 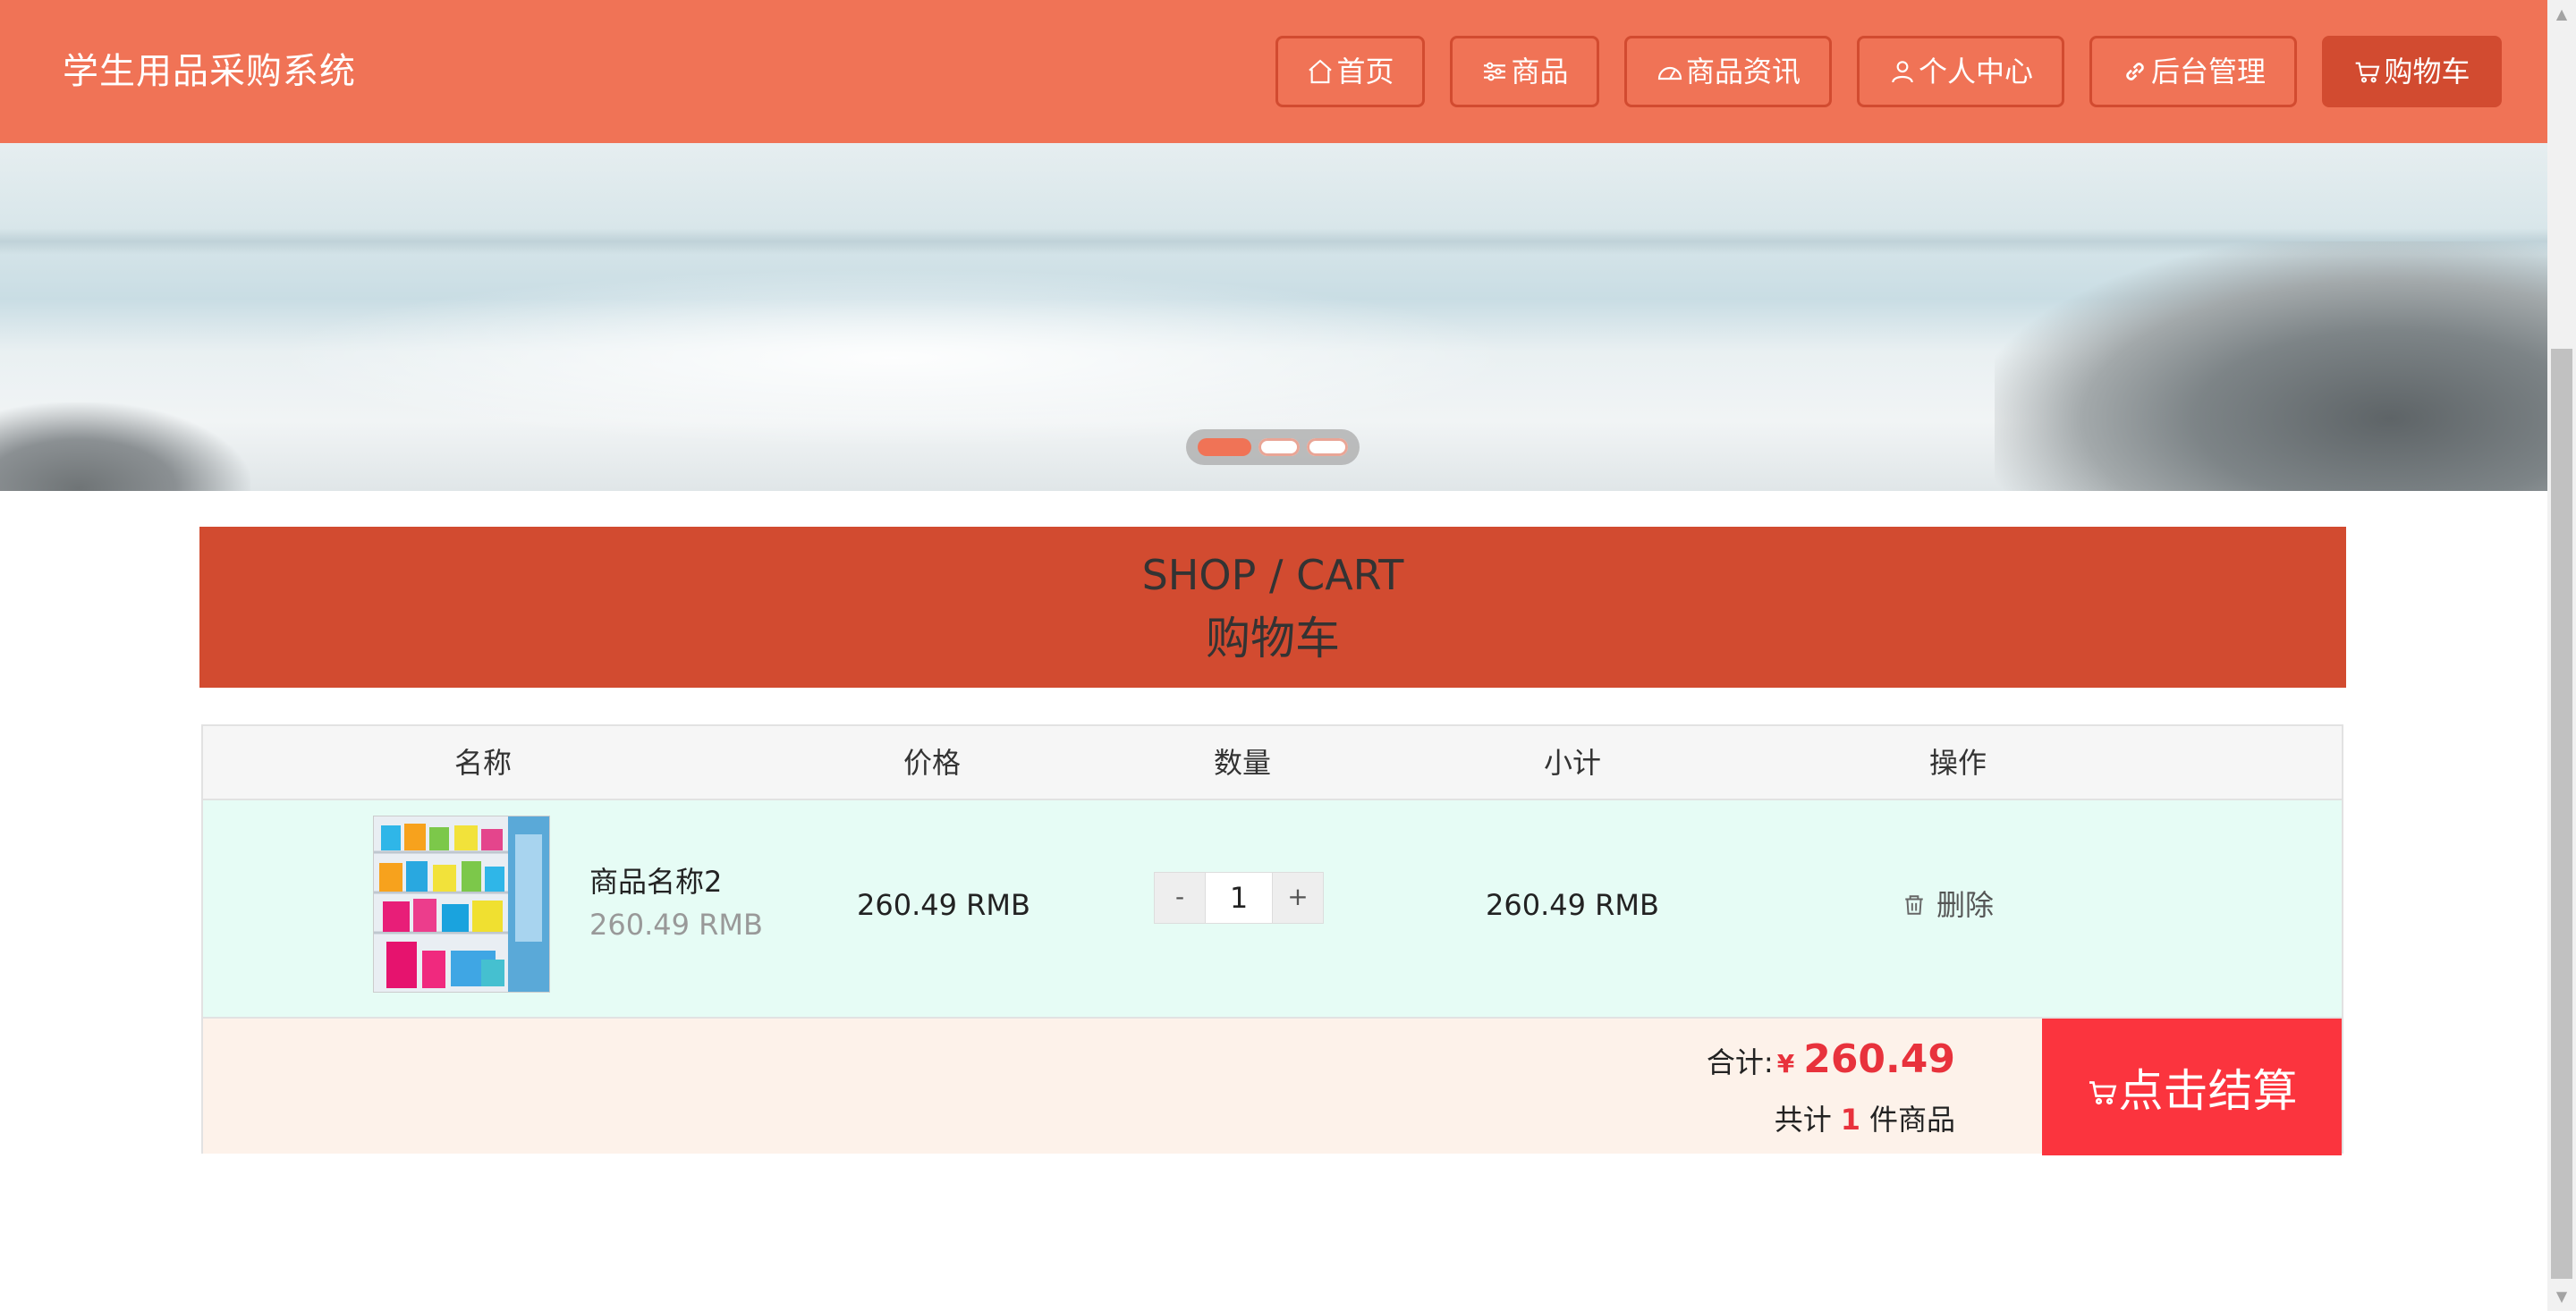 I want to click on nav-admin-button: 后台管理, so click(x=2193, y=71).